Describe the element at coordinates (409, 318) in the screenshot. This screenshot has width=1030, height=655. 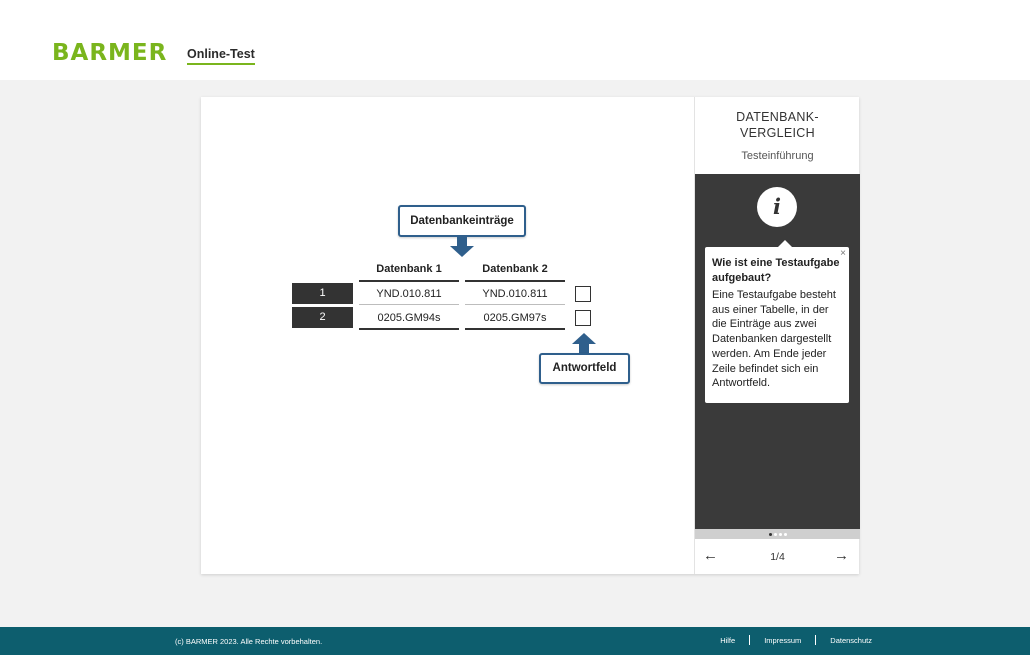
I see `table-cell: 0205.GM94s` at that location.